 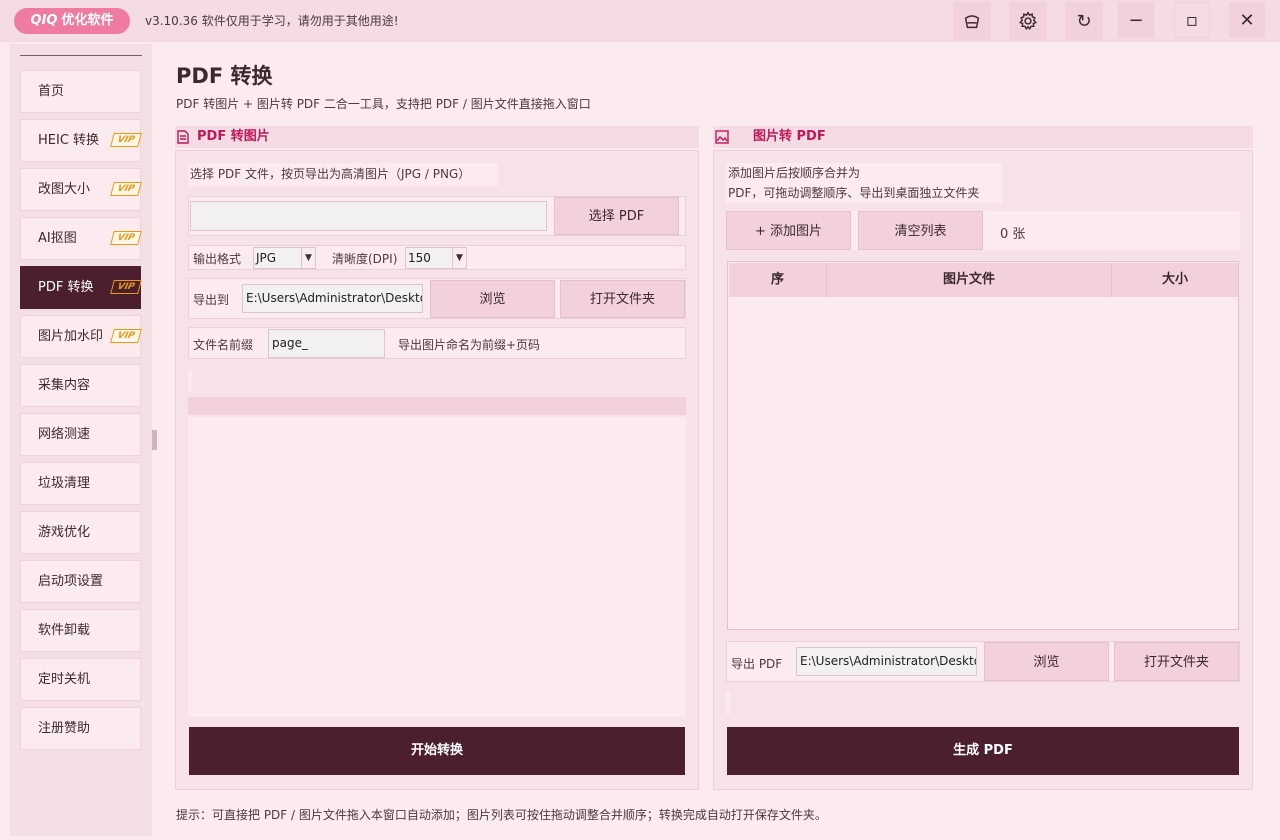 I want to click on start-convert-button: 开始转换, so click(x=437, y=751).